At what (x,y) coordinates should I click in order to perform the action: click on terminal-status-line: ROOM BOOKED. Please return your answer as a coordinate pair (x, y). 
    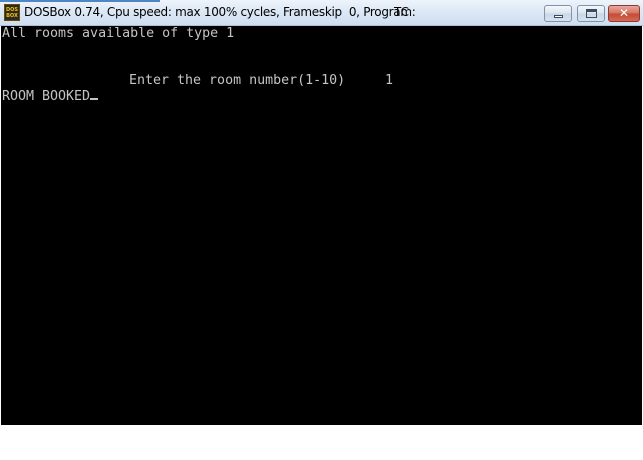
    Looking at the image, I should click on (50, 96).